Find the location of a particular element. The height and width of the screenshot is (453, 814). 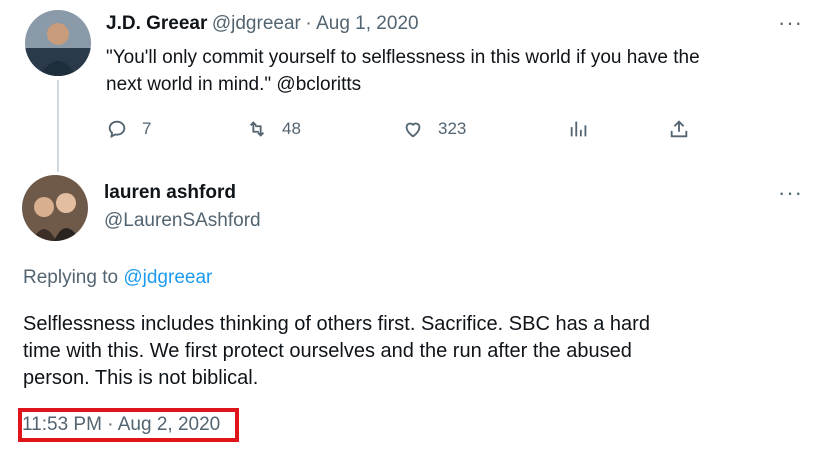

replying-to-handle: @jdgreear is located at coordinates (167, 277).